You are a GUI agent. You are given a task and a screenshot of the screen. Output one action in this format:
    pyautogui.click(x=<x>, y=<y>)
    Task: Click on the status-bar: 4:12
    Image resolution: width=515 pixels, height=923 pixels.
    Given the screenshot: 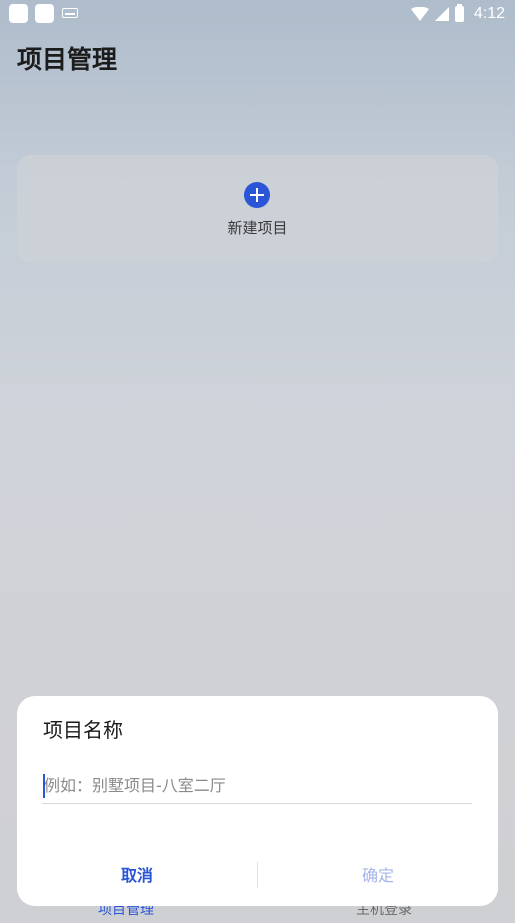 What is the action you would take?
    pyautogui.click(x=257, y=14)
    